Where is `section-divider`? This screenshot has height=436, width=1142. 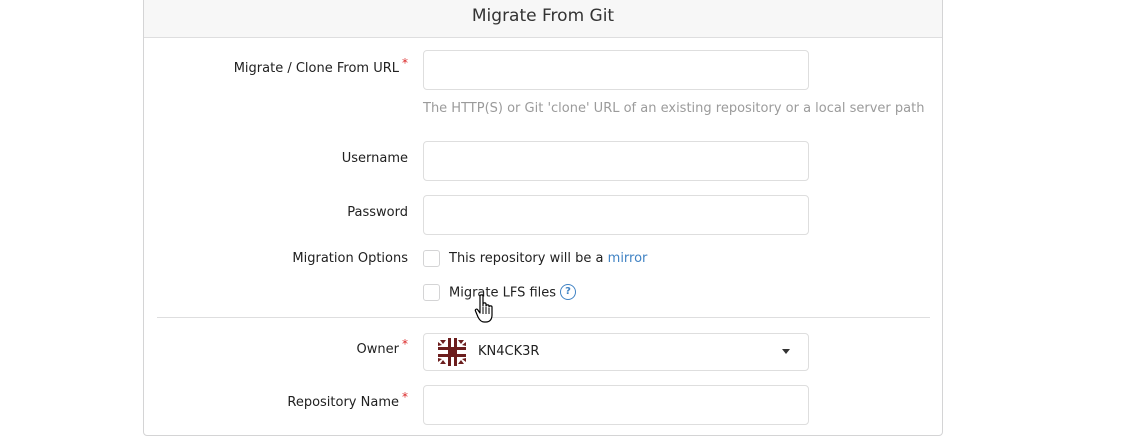
section-divider is located at coordinates (543, 317).